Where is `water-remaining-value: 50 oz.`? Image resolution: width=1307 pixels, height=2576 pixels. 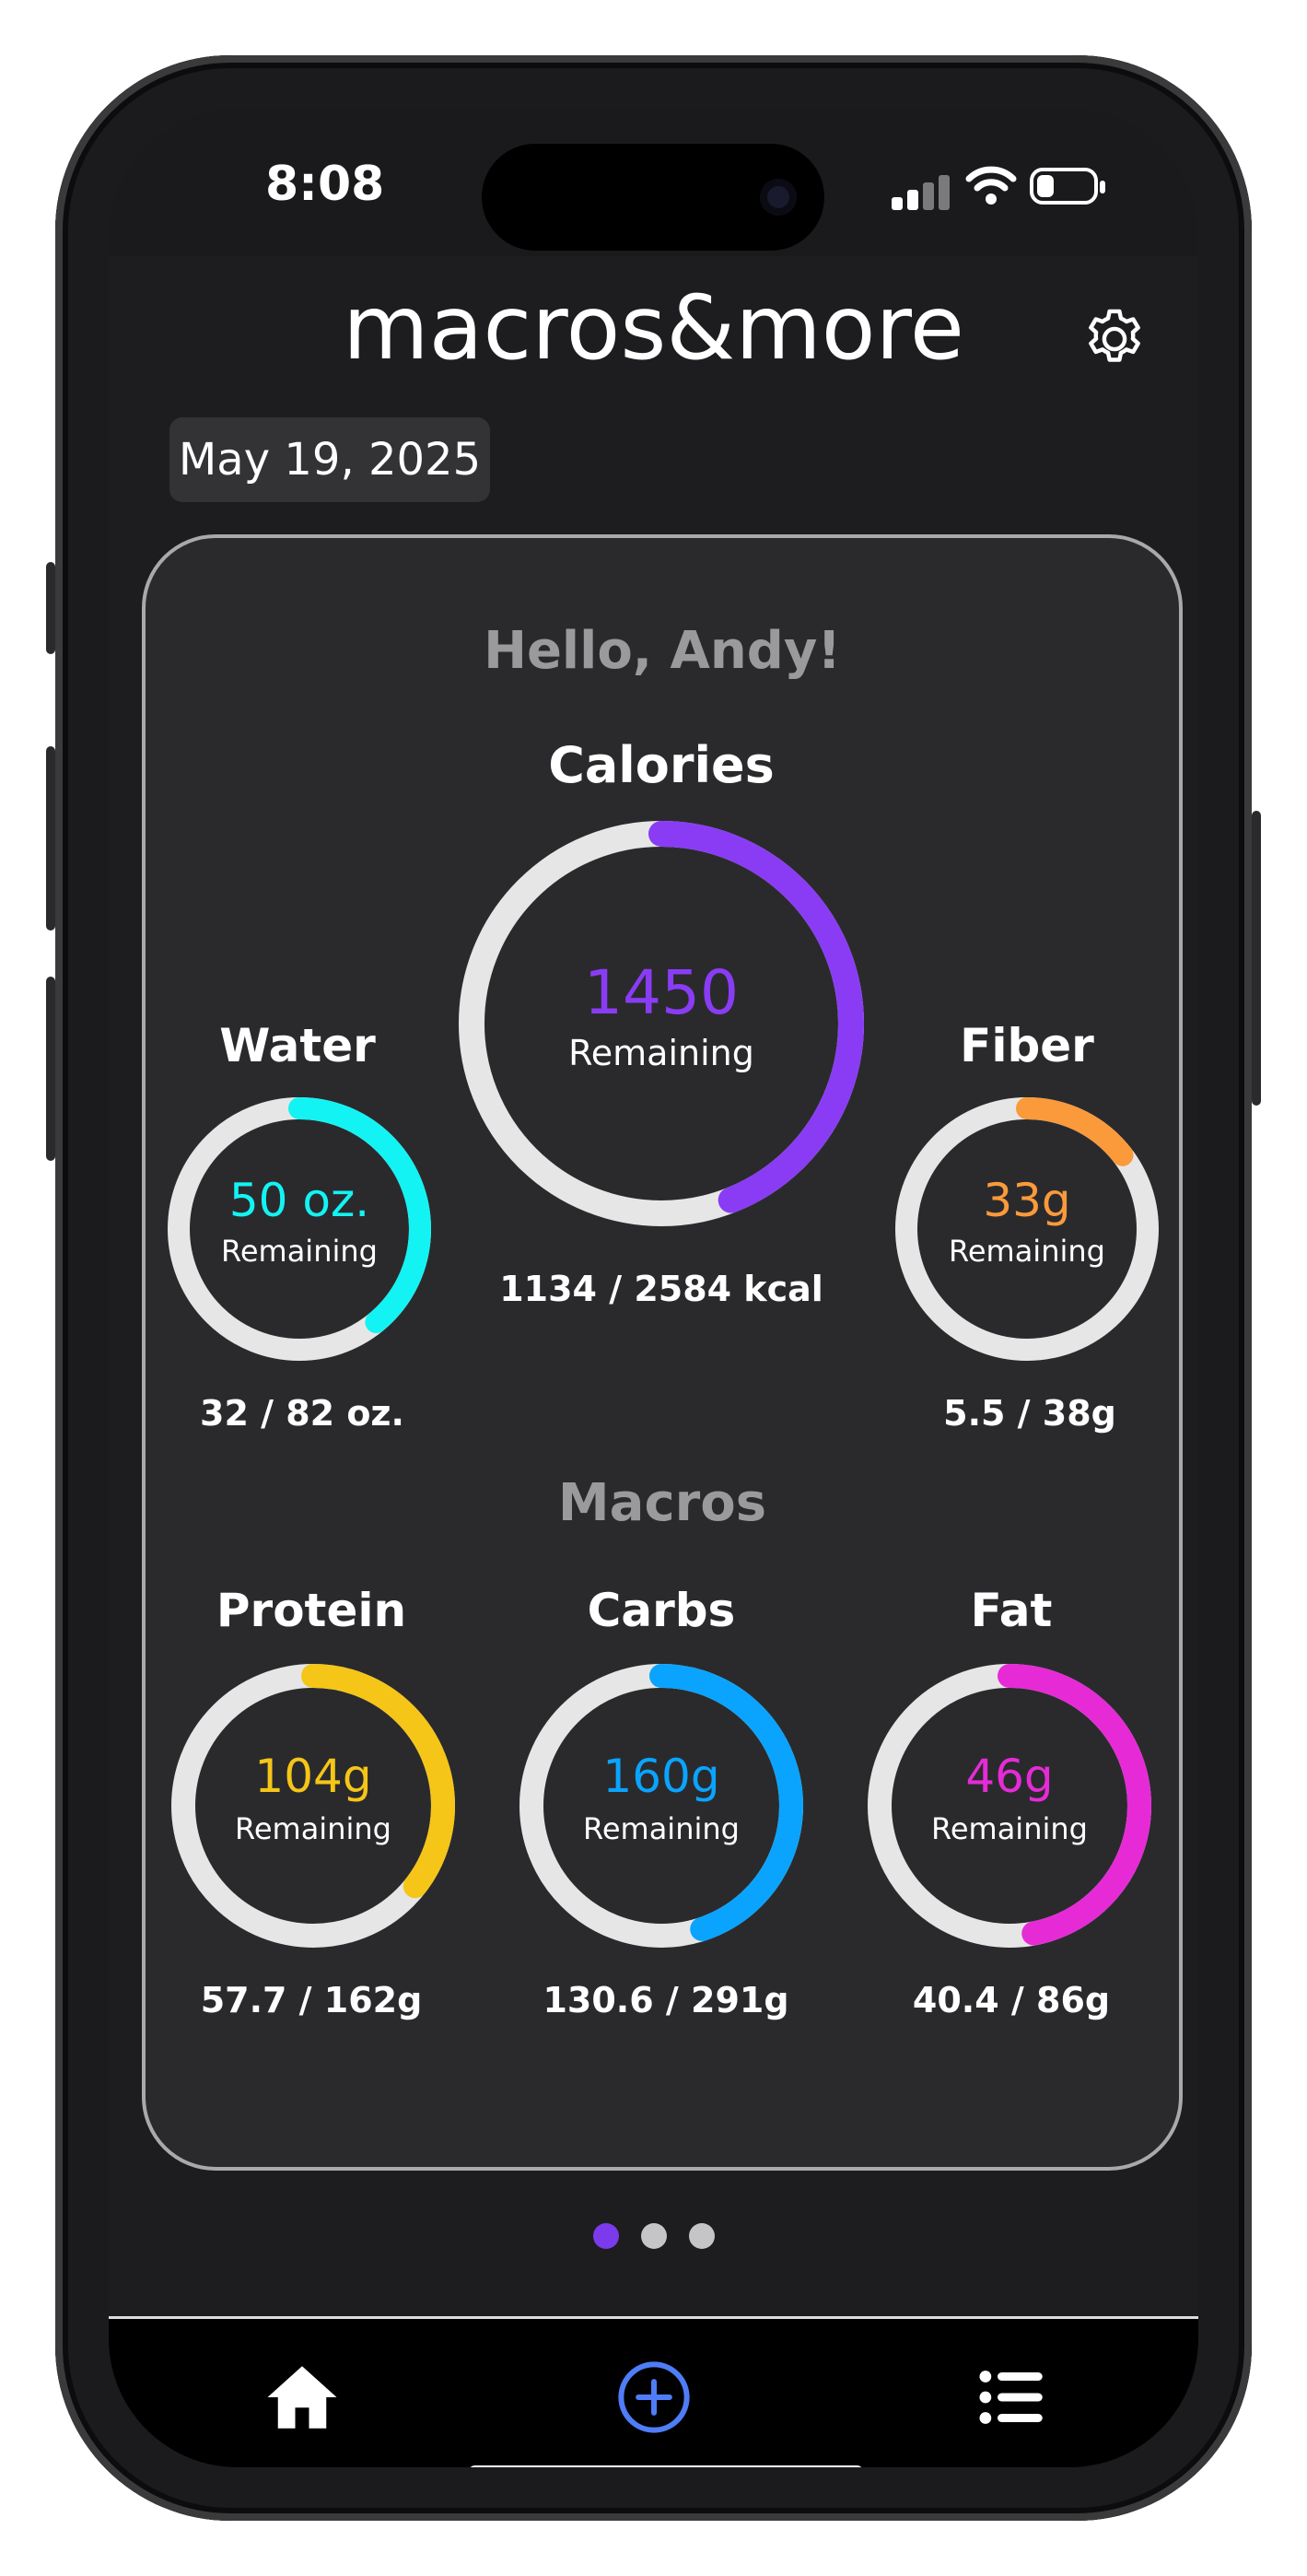
water-remaining-value: 50 oz. is located at coordinates (299, 1200).